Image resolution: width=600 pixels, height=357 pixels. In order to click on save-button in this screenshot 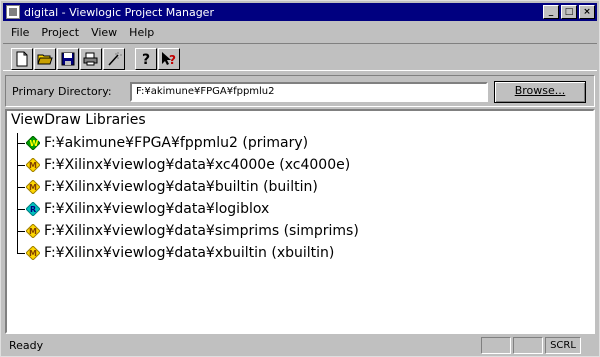, I will do `click(68, 59)`.